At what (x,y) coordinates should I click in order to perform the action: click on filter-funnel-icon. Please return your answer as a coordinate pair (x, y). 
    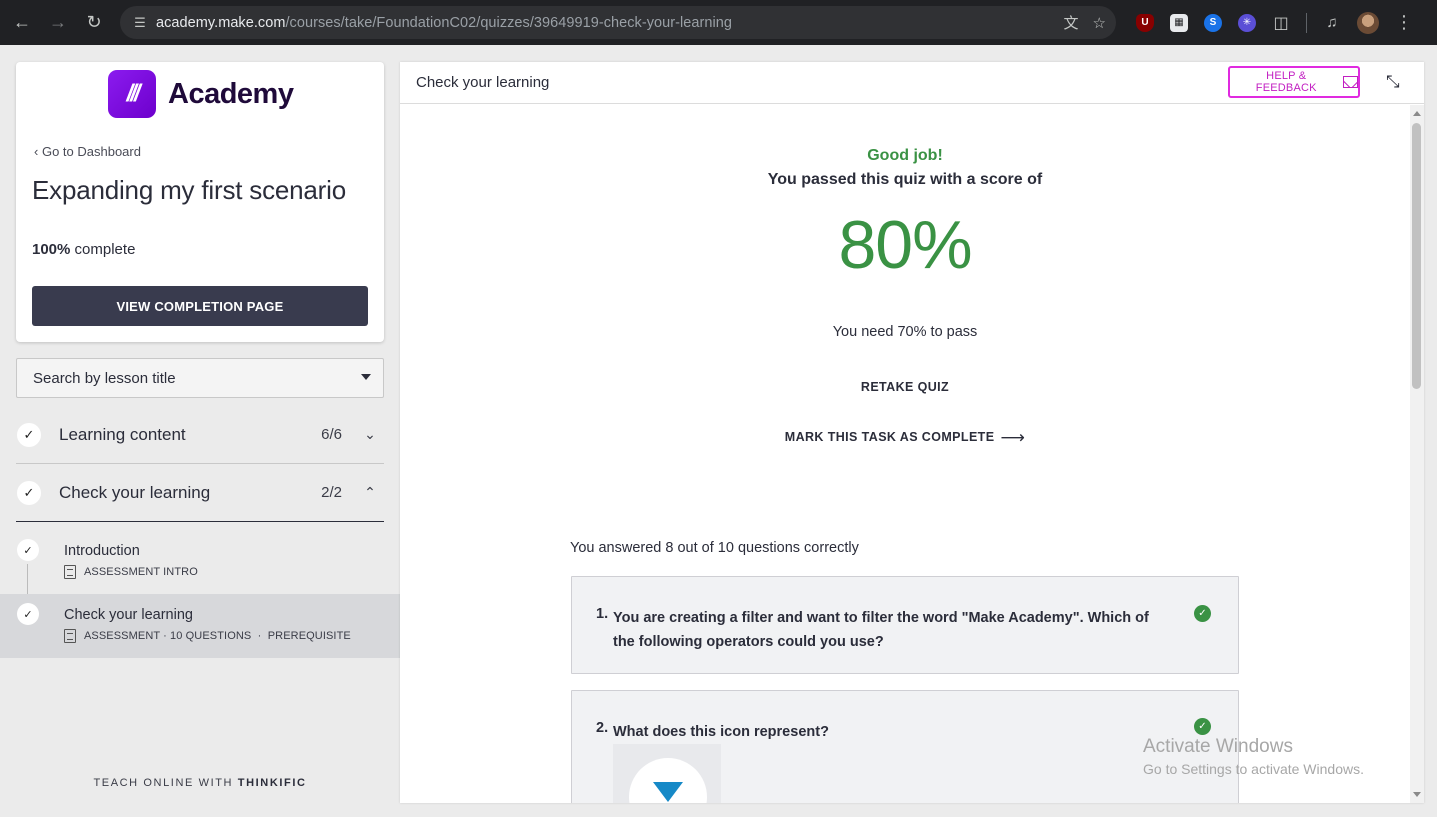
    Looking at the image, I should click on (668, 792).